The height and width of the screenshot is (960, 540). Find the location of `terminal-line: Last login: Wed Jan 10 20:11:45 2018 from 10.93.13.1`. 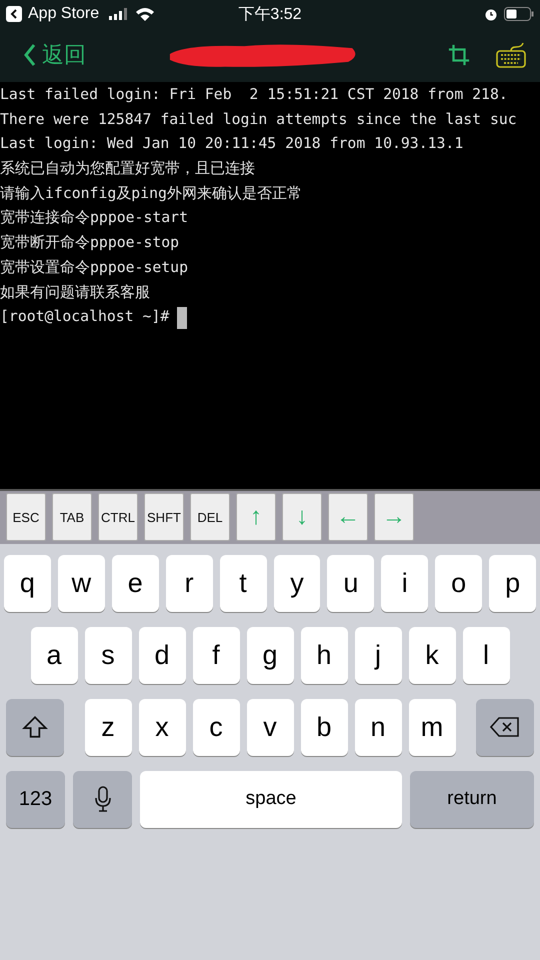

terminal-line: Last login: Wed Jan 10 20:11:45 2018 from 10.93.13.1 is located at coordinates (232, 144).